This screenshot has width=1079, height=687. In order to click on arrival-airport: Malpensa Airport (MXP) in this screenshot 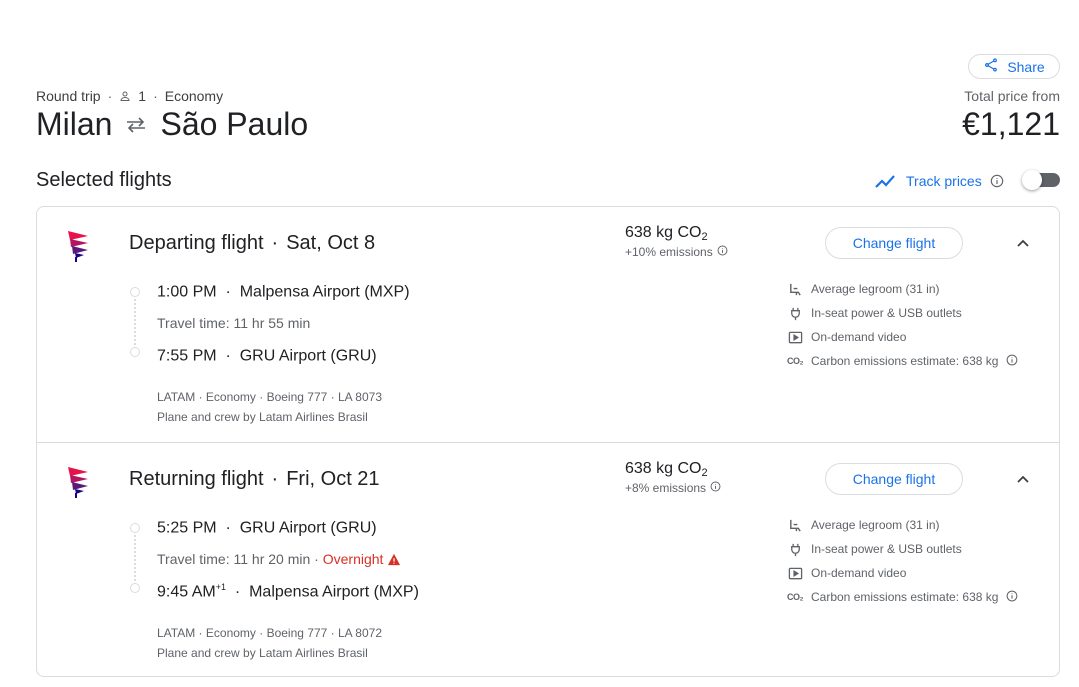, I will do `click(334, 592)`.